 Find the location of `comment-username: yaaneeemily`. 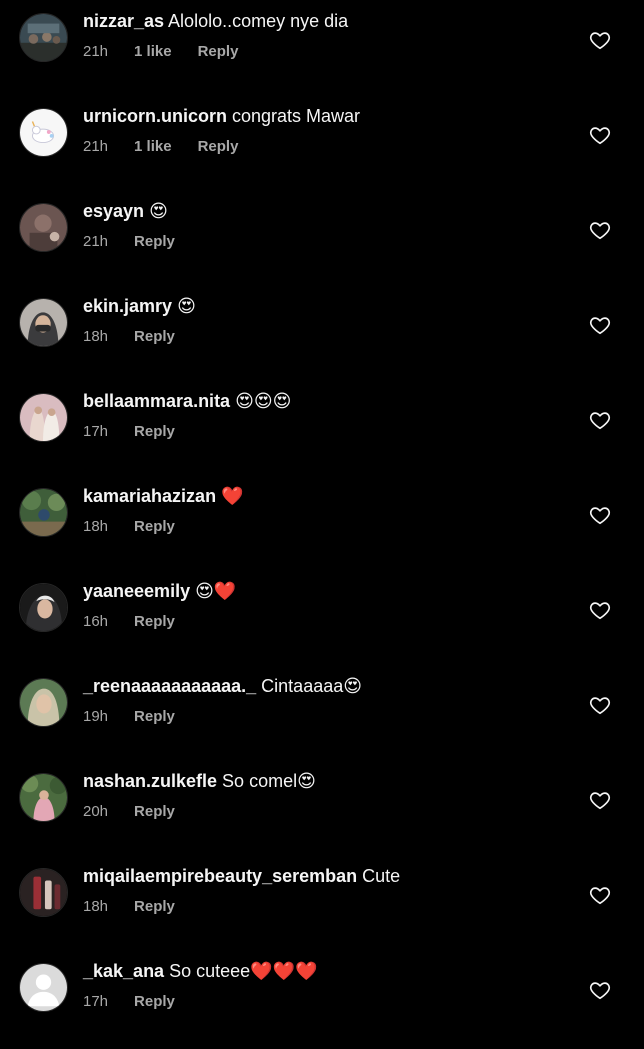

comment-username: yaaneeemily is located at coordinates (136, 591).